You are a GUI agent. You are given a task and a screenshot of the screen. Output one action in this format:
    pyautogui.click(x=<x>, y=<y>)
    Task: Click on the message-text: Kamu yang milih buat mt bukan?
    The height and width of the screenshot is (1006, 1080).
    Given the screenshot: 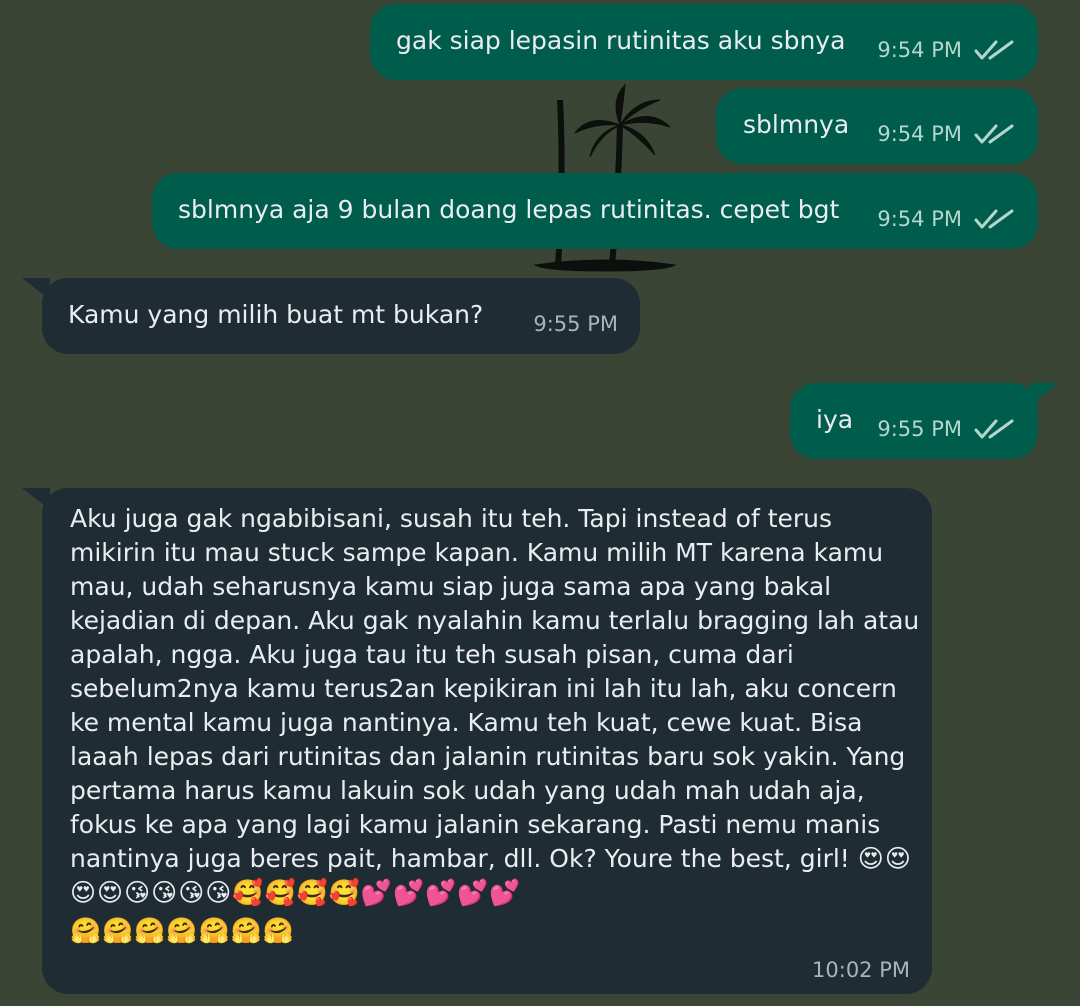 What is the action you would take?
    pyautogui.click(x=276, y=314)
    